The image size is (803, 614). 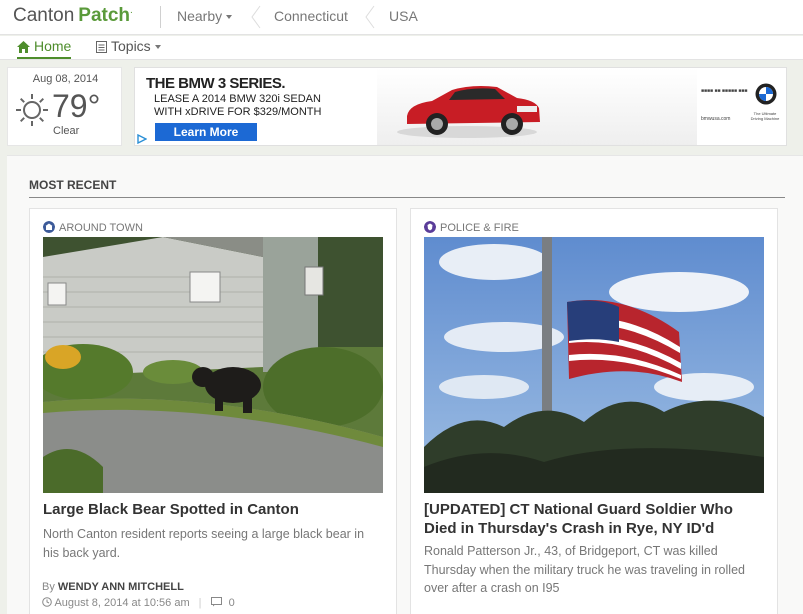 What do you see at coordinates (65, 79) in the screenshot?
I see `weather-date: Aug 08, 2014` at bounding box center [65, 79].